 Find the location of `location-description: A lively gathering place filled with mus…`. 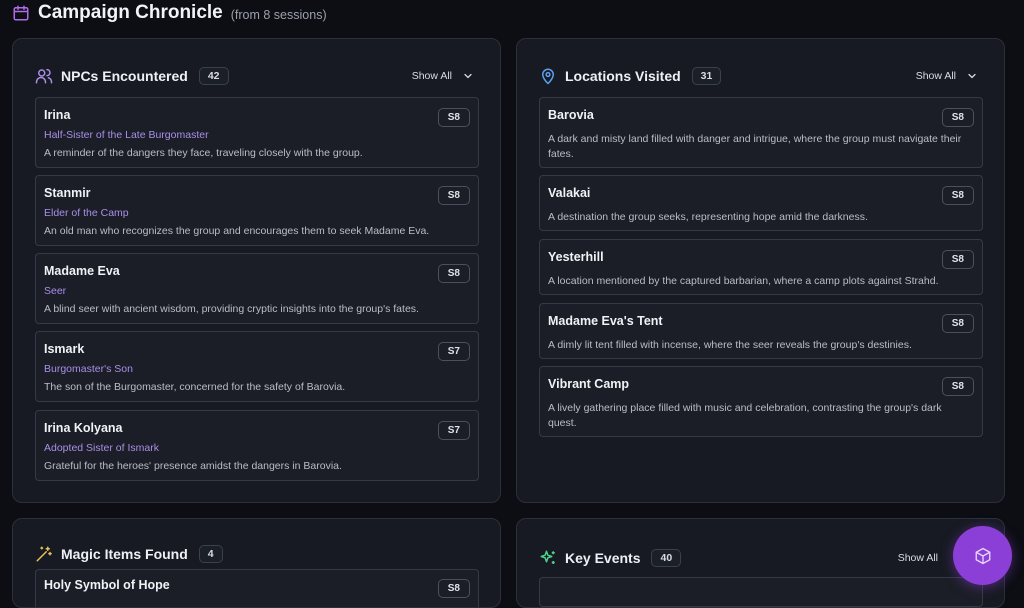

location-description: A lively gathering place filled with mus… is located at coordinates (745, 415).